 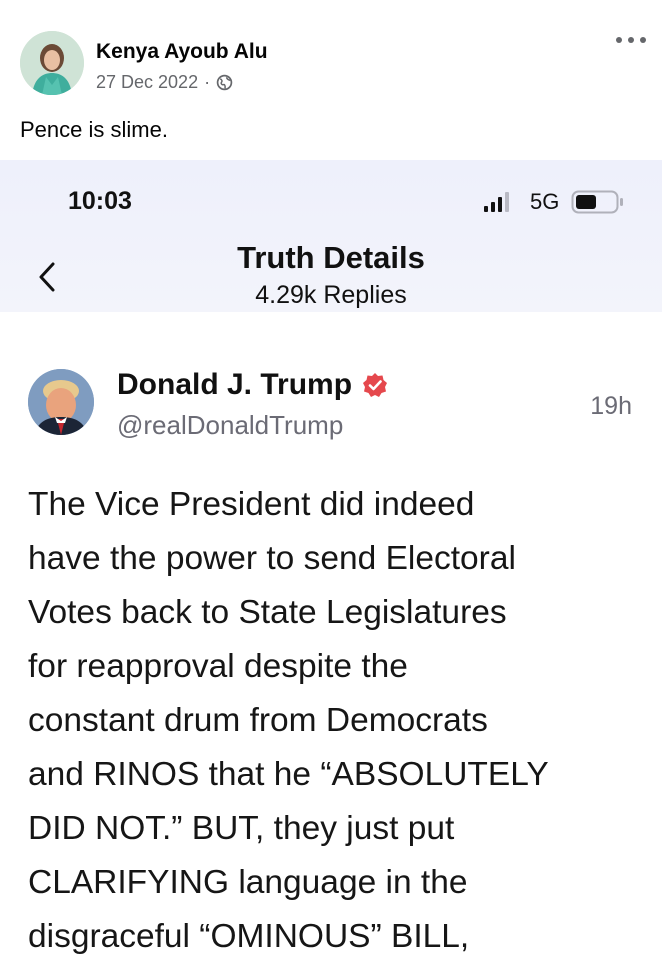 What do you see at coordinates (248, 882) in the screenshot?
I see `truth-body-line: CLARIFYING language in the` at bounding box center [248, 882].